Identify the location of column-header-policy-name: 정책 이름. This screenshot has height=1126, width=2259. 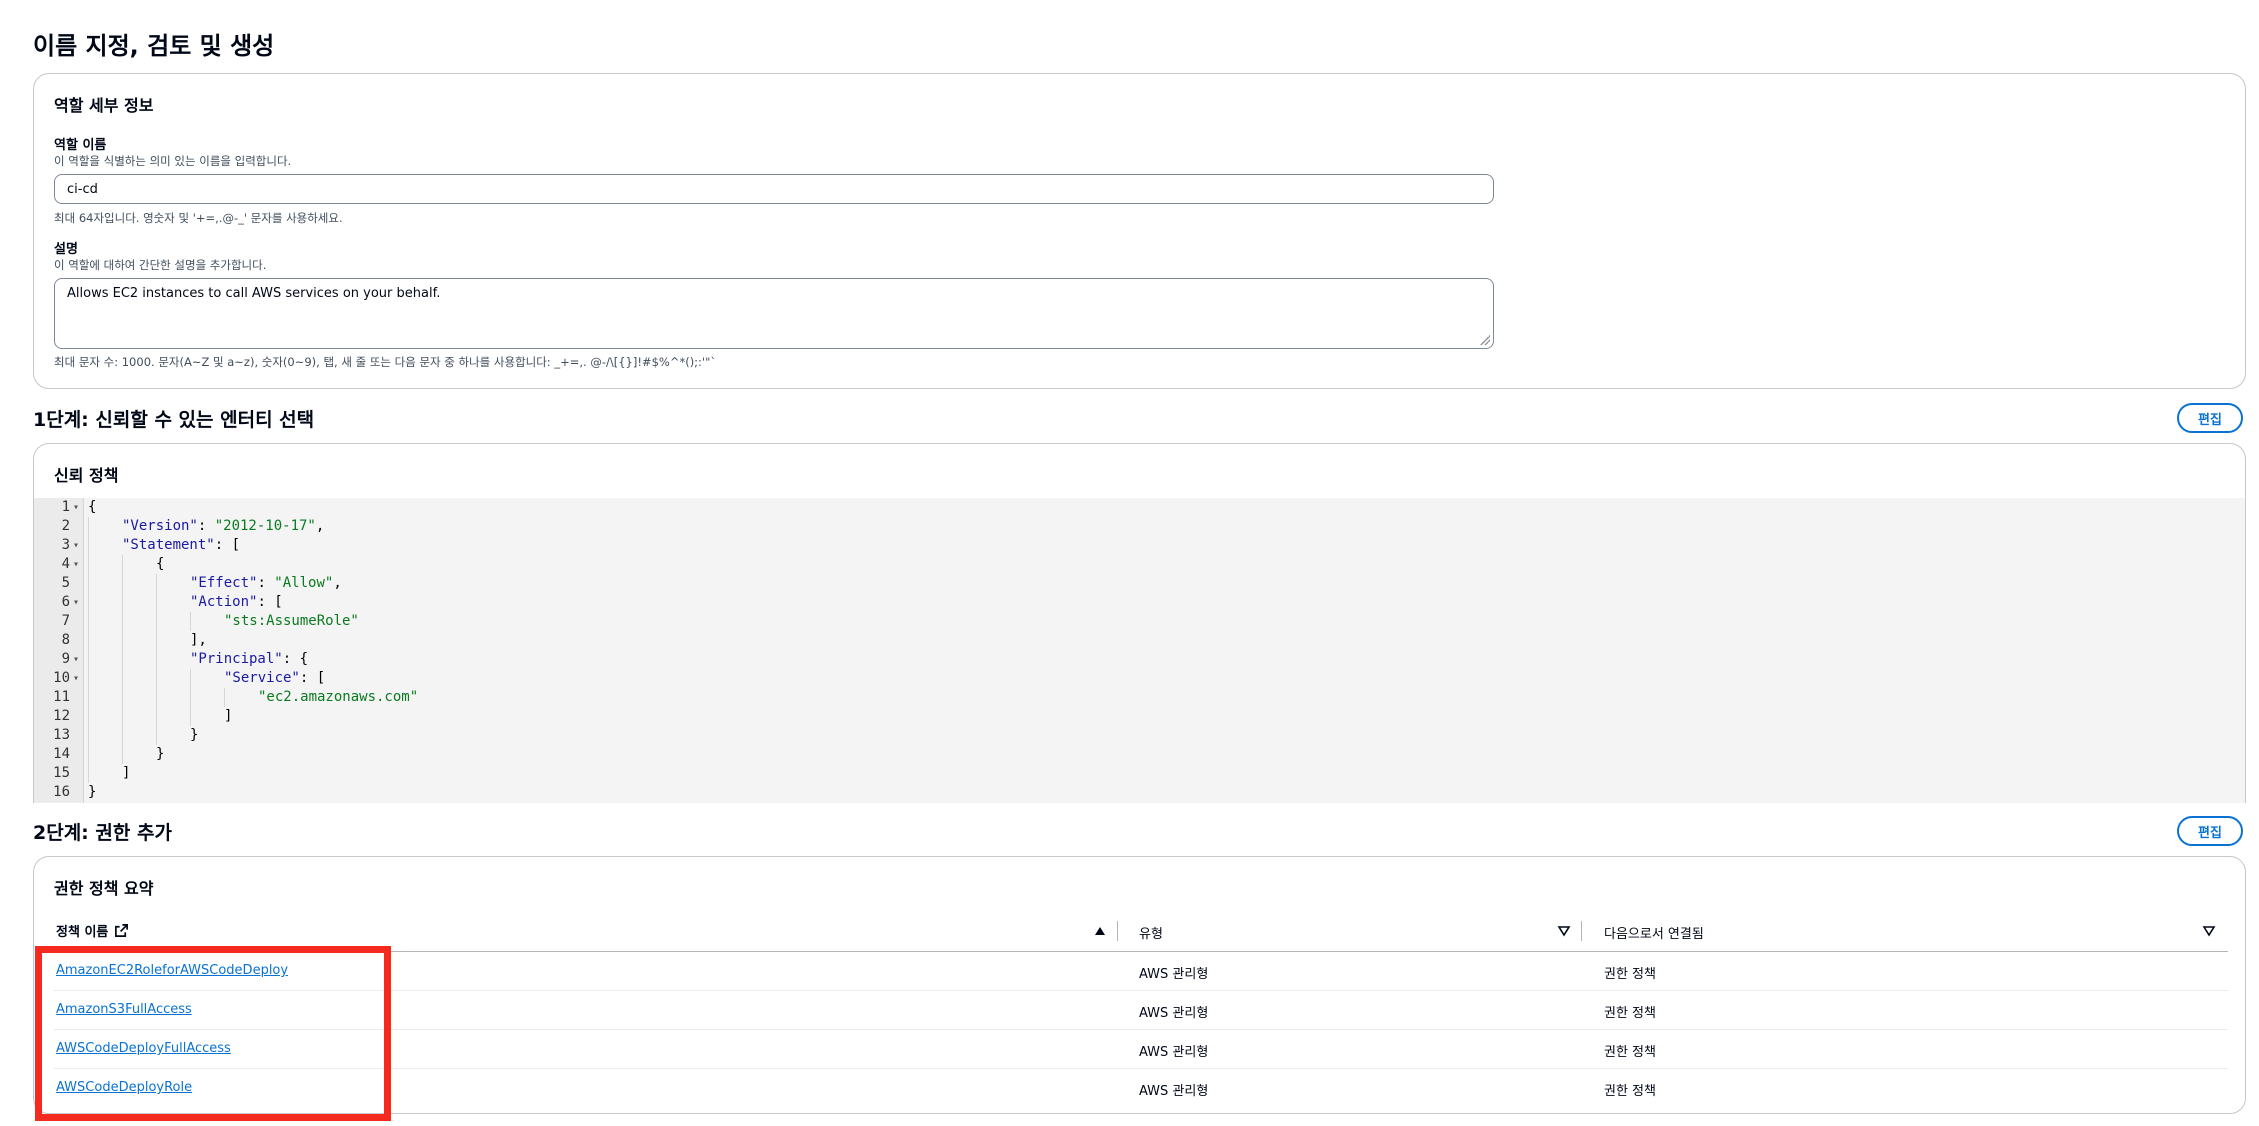
(92, 930).